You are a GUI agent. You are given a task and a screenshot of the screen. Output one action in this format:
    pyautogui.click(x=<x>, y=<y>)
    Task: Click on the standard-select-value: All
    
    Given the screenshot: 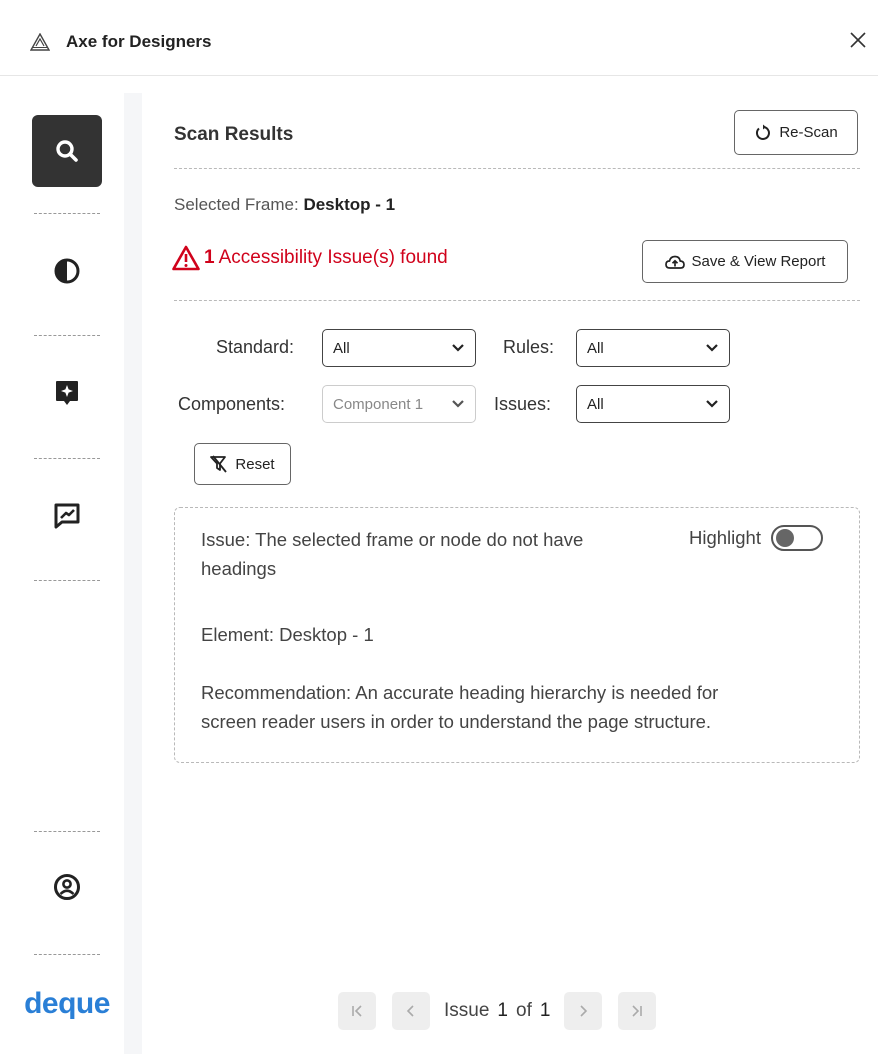 What is the action you would take?
    pyautogui.click(x=341, y=348)
    